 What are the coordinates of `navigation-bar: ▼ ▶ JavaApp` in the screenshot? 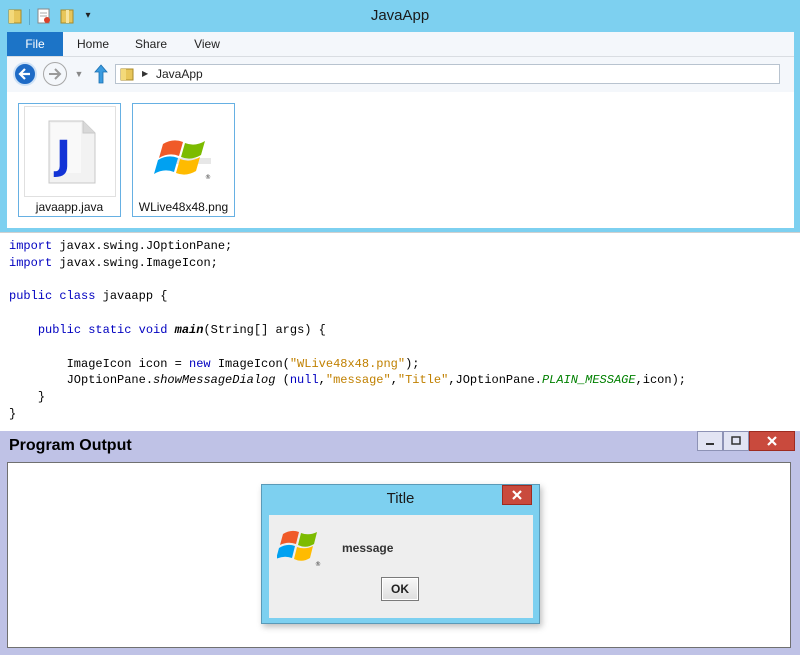 It's located at (400, 74).